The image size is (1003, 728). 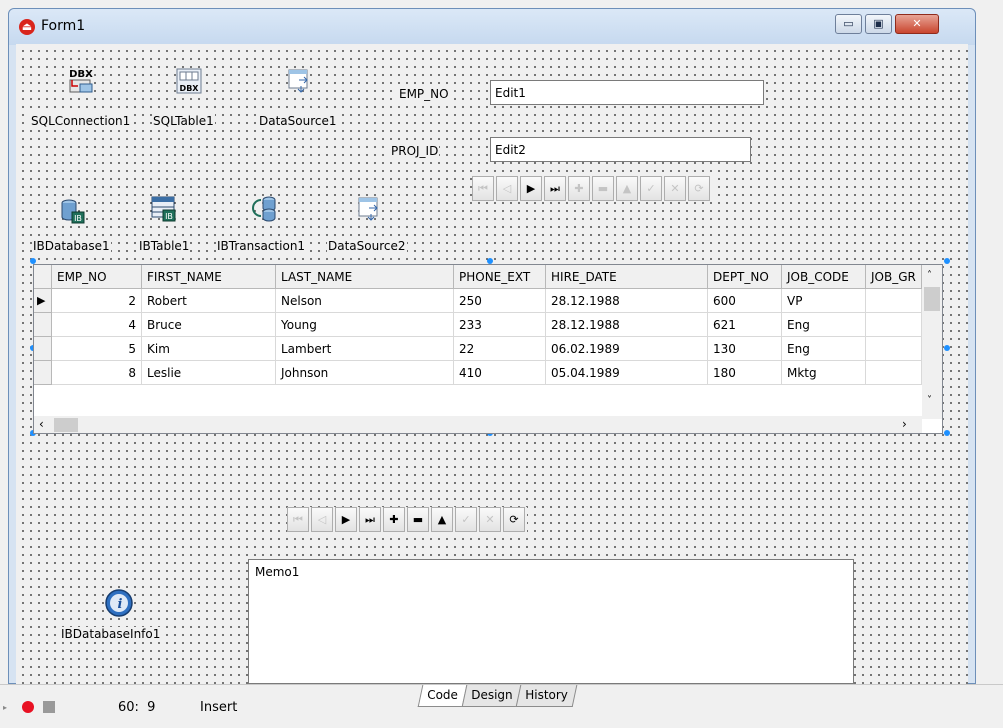 I want to click on grid-cell: 130, so click(x=745, y=349).